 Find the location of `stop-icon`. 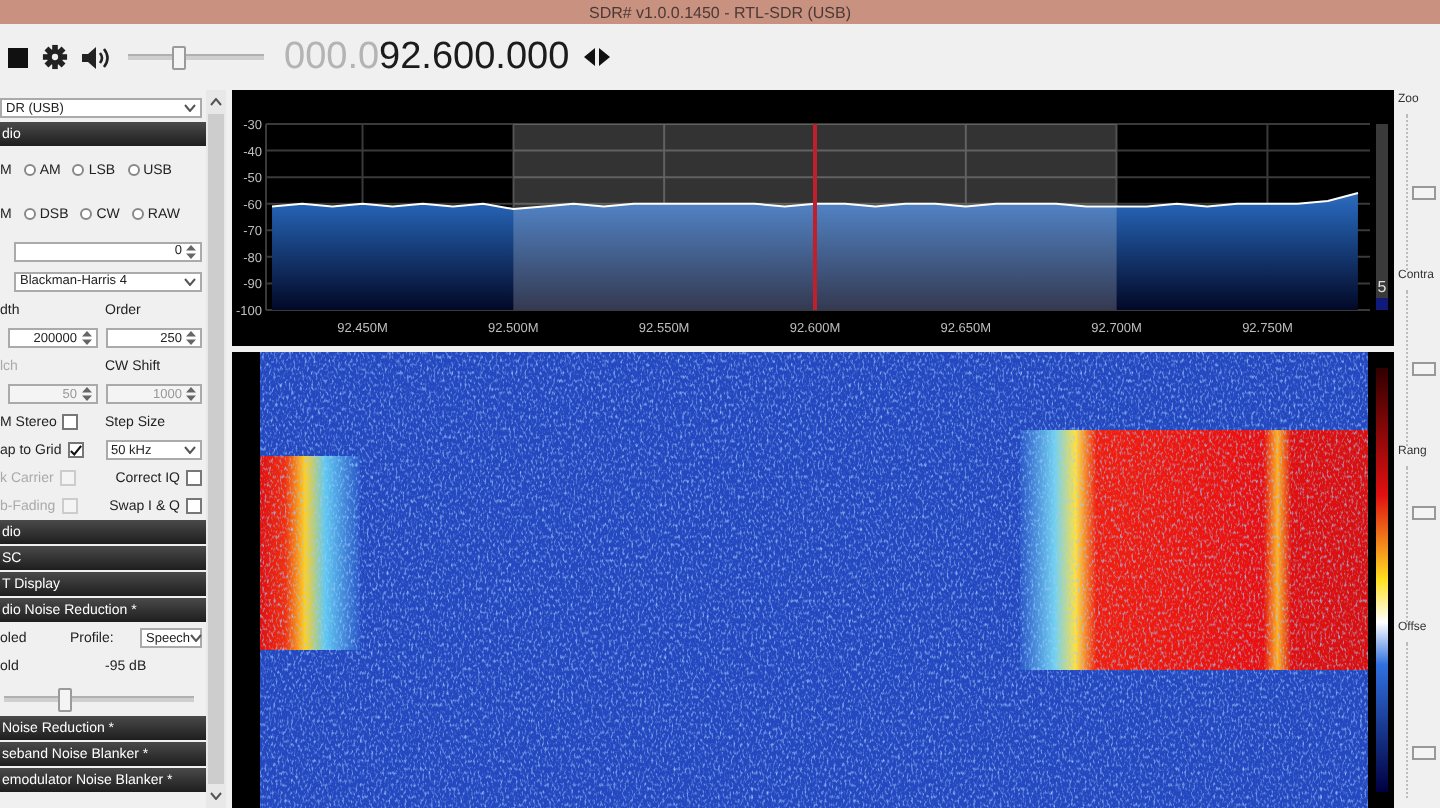

stop-icon is located at coordinates (18, 57).